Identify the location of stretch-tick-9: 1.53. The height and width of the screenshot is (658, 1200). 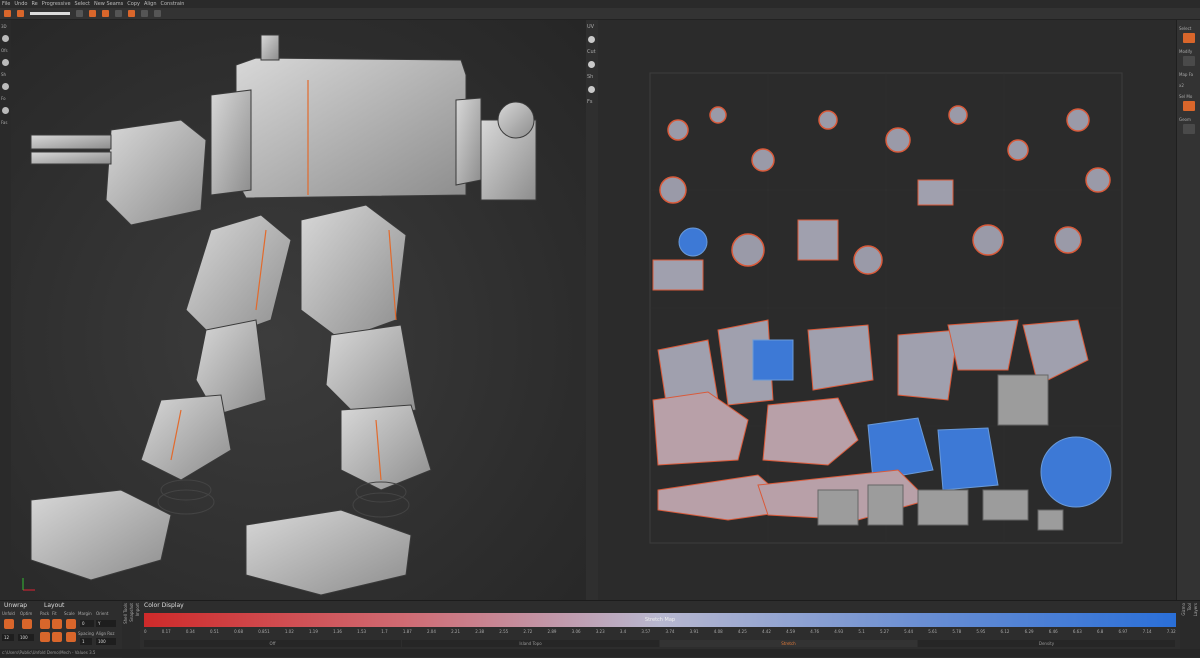
(362, 631).